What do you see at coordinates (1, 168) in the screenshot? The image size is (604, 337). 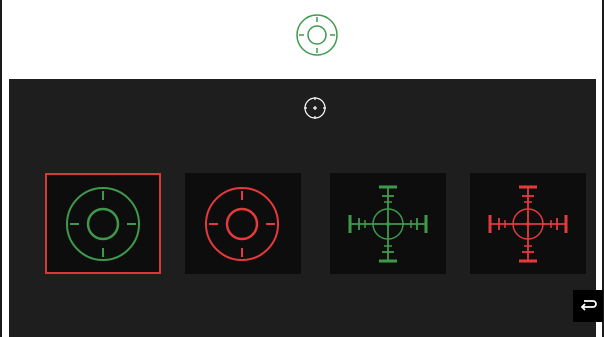 I see `frame-border-left` at bounding box center [1, 168].